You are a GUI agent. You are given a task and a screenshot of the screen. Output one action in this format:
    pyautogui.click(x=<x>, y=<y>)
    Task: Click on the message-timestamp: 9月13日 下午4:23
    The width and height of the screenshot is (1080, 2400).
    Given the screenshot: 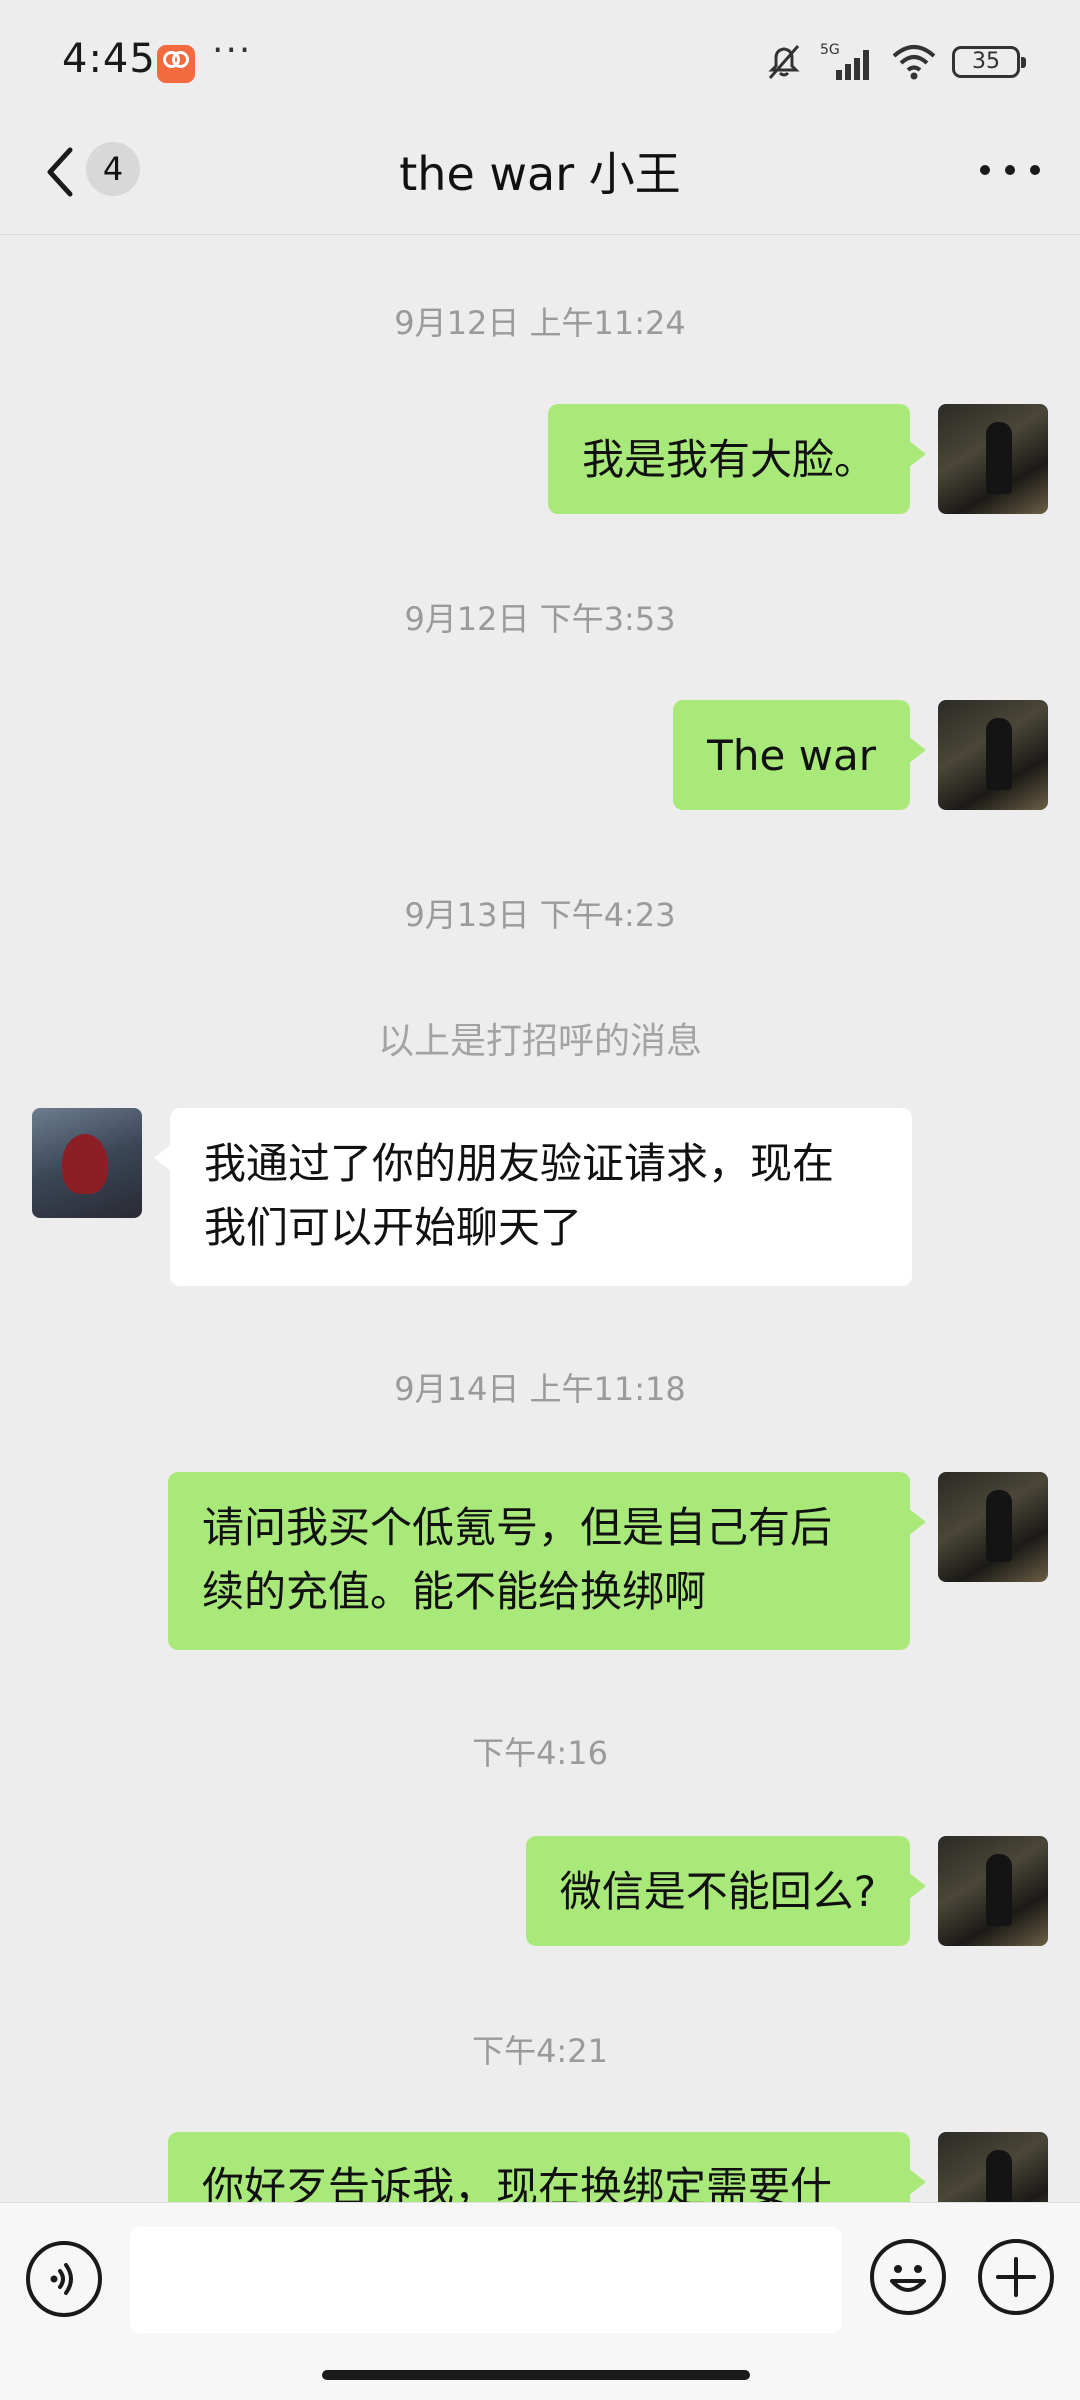 What is the action you would take?
    pyautogui.click(x=540, y=915)
    